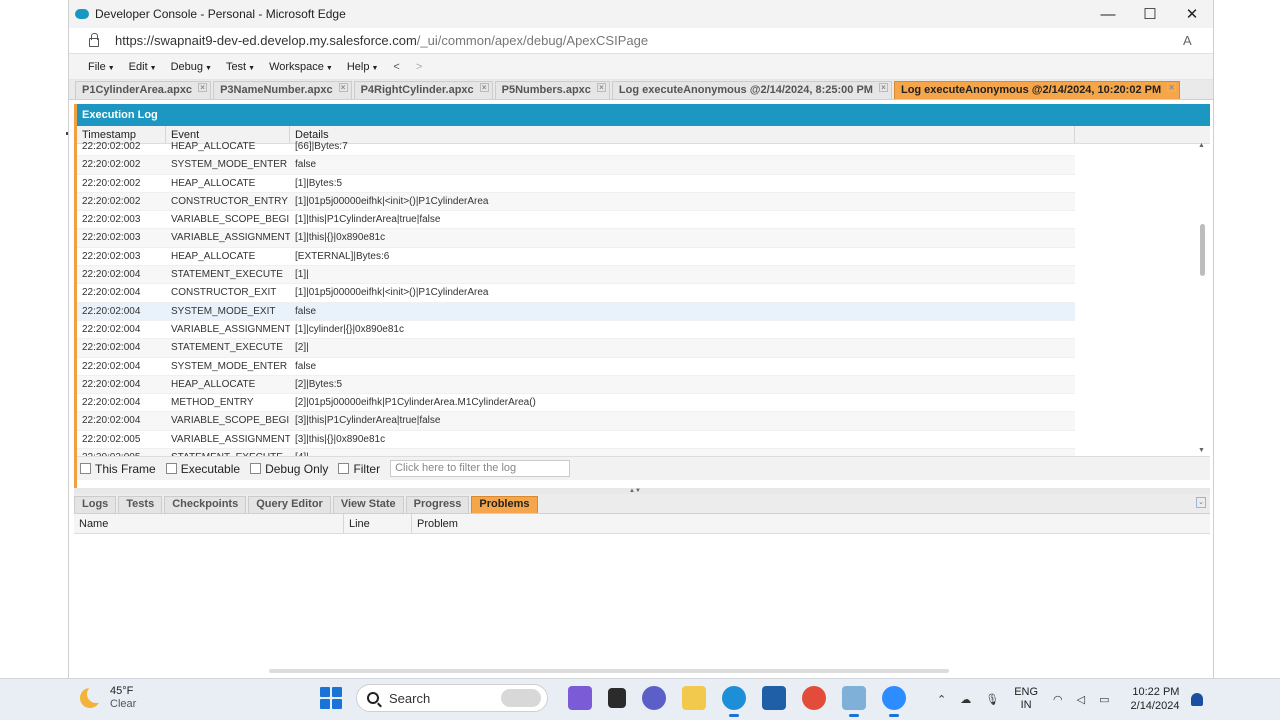  What do you see at coordinates (576, 452) in the screenshot?
I see `log-row: 22:20:02:005STATEMENT_EXECUTE[4]|` at bounding box center [576, 452].